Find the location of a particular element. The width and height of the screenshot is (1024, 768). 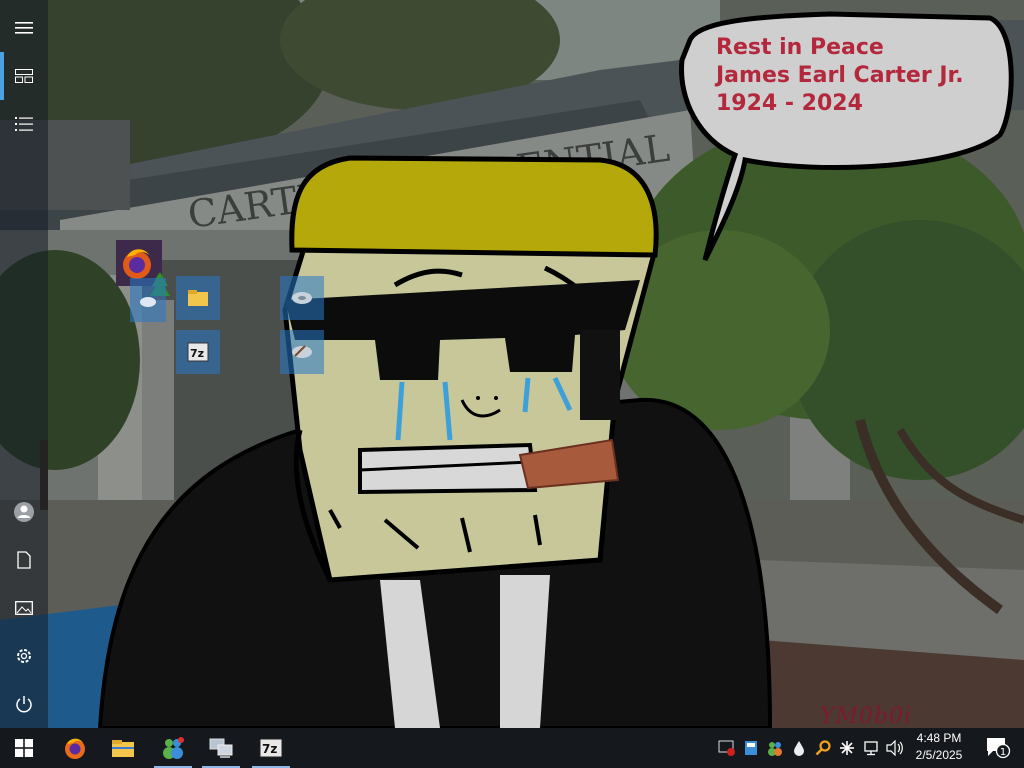

taskbar-network is located at coordinates (221, 748).